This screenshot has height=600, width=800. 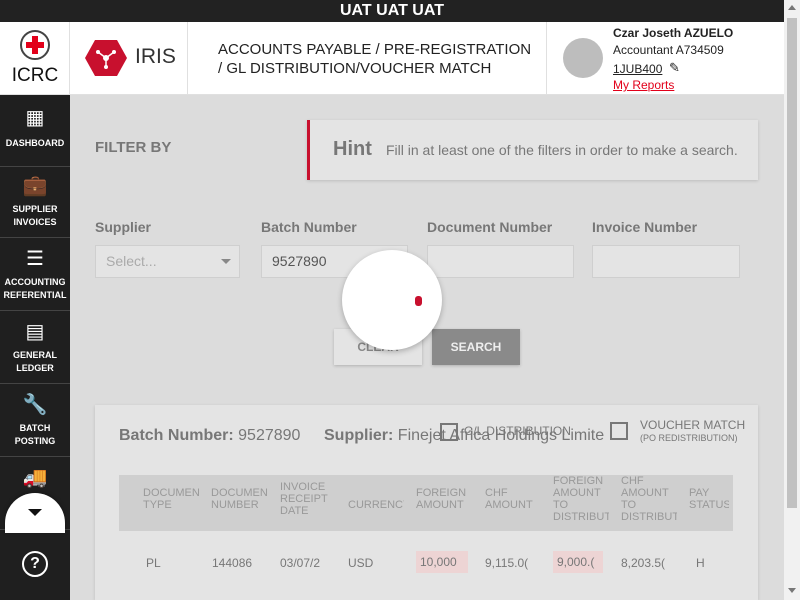 I want to click on app-name: IRIS, so click(x=155, y=56).